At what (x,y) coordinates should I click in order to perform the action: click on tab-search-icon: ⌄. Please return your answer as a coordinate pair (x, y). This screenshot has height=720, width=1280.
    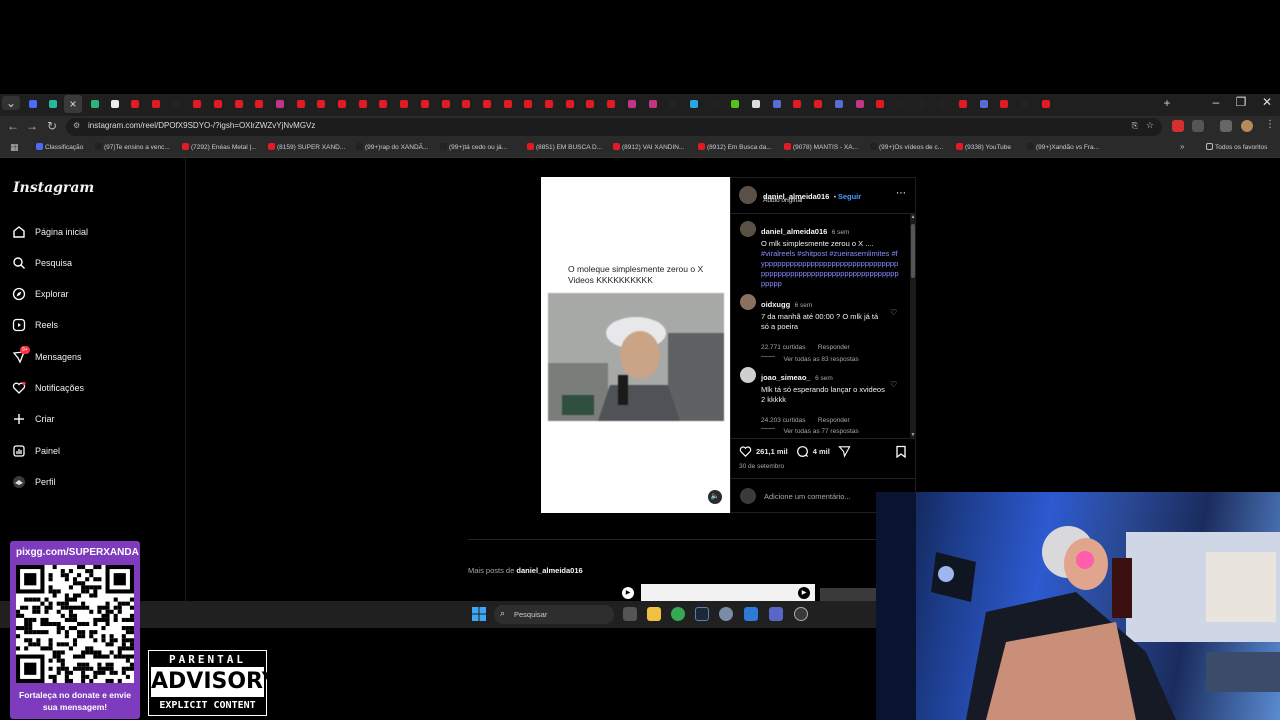
    Looking at the image, I should click on (11, 103).